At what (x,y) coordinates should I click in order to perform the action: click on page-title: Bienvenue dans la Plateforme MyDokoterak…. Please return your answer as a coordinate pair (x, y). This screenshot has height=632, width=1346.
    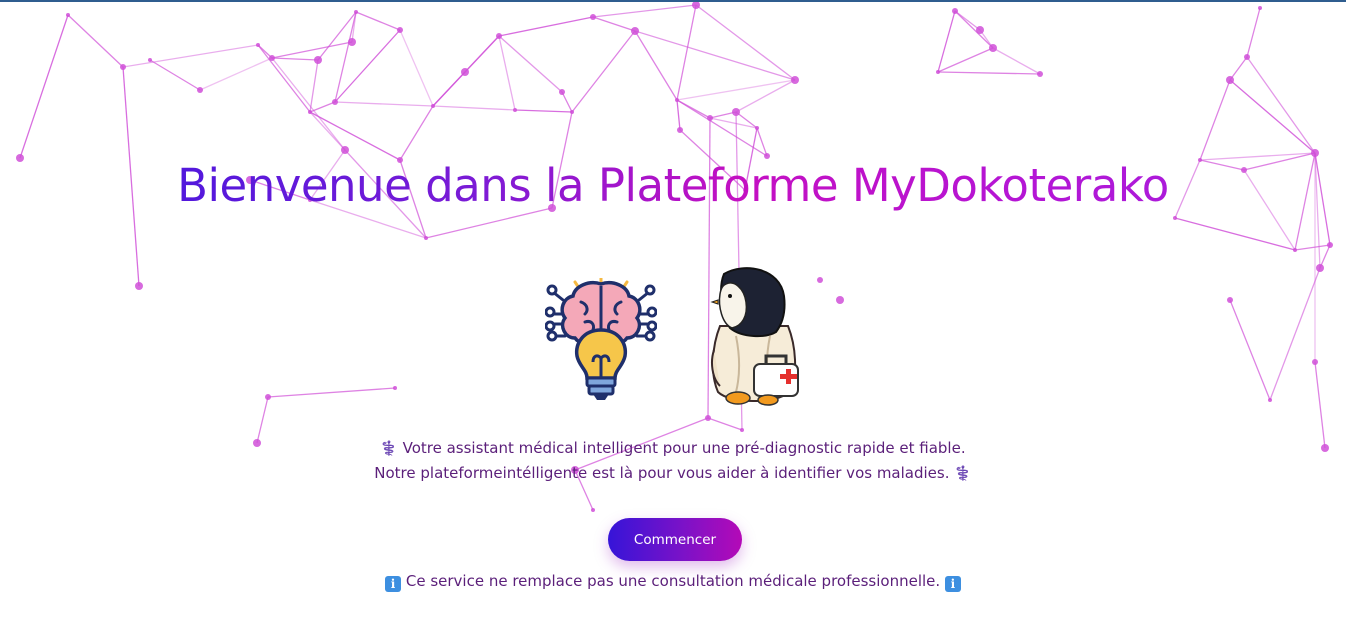
    Looking at the image, I should click on (673, 186).